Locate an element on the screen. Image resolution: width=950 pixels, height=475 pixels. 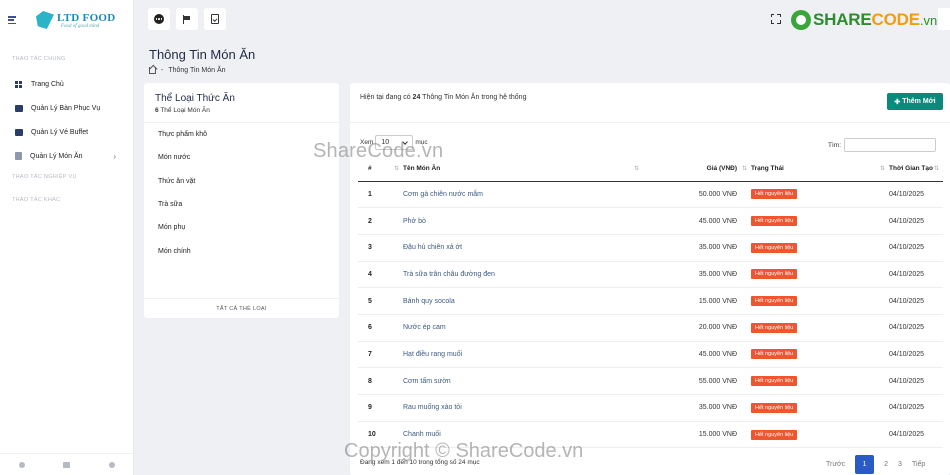
sidebar-section-main: THAO TÁC CHUNG is located at coordinates (39, 59).